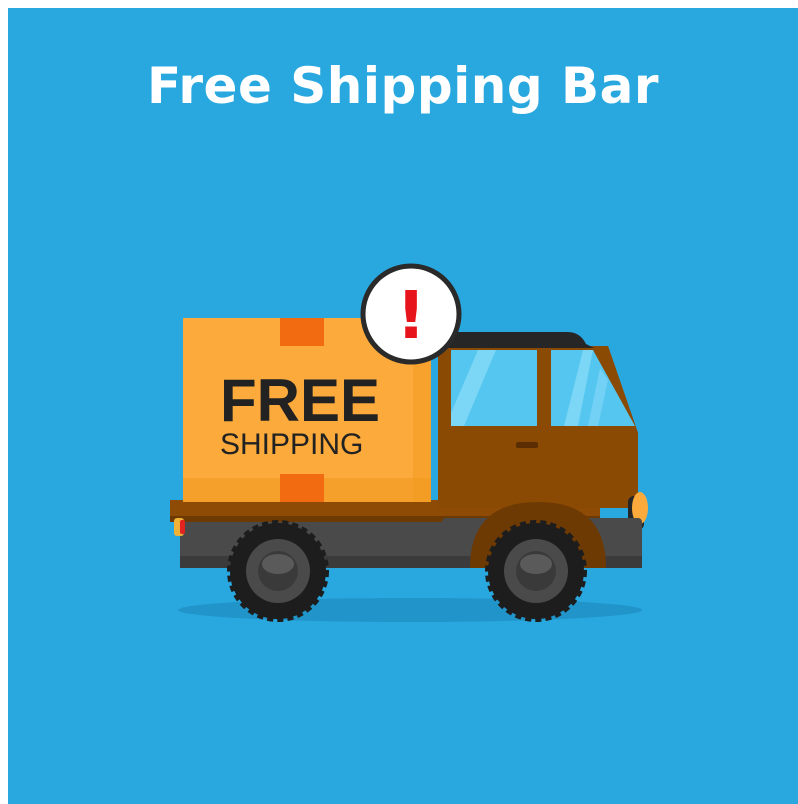 The width and height of the screenshot is (798, 804). Describe the element at coordinates (302, 332) in the screenshot. I see `box-tape-top` at that location.